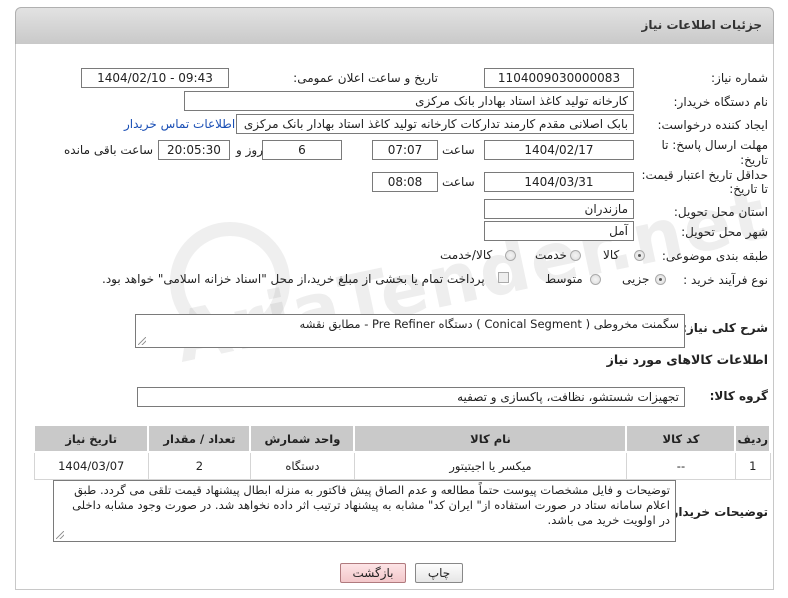  I want to click on city-field: آمل, so click(559, 231).